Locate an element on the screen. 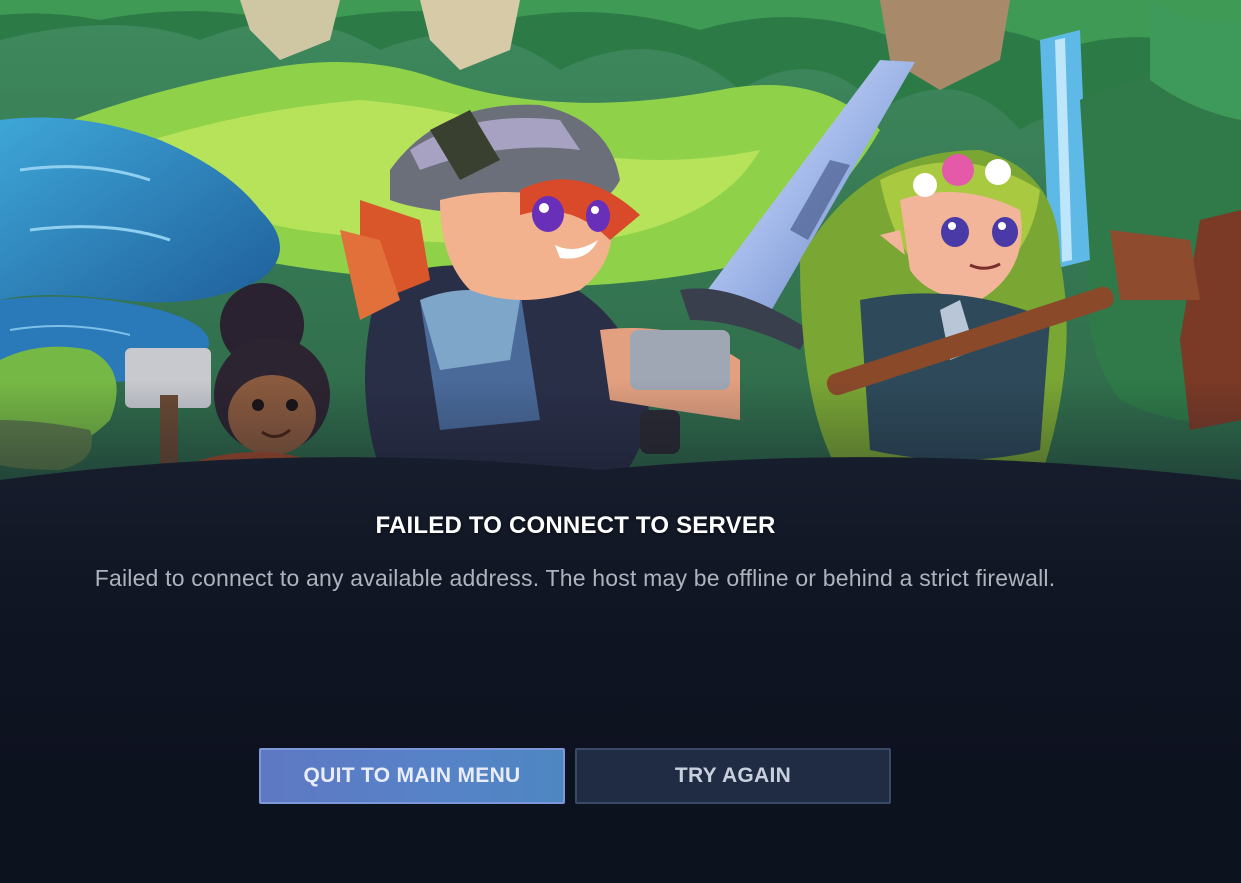 The height and width of the screenshot is (883, 1241). try-again-button: TRY AGAIN is located at coordinates (733, 776).